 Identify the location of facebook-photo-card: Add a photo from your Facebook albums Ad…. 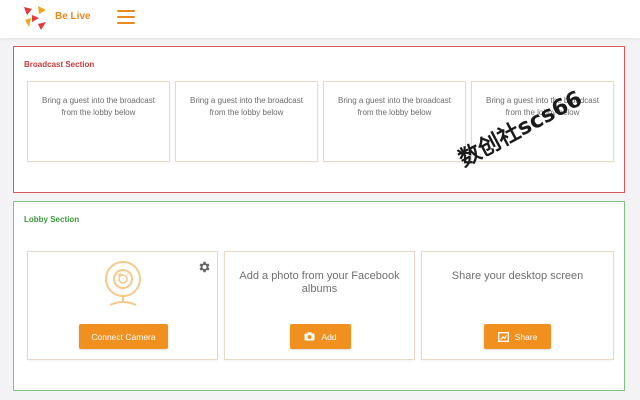
(319, 305).